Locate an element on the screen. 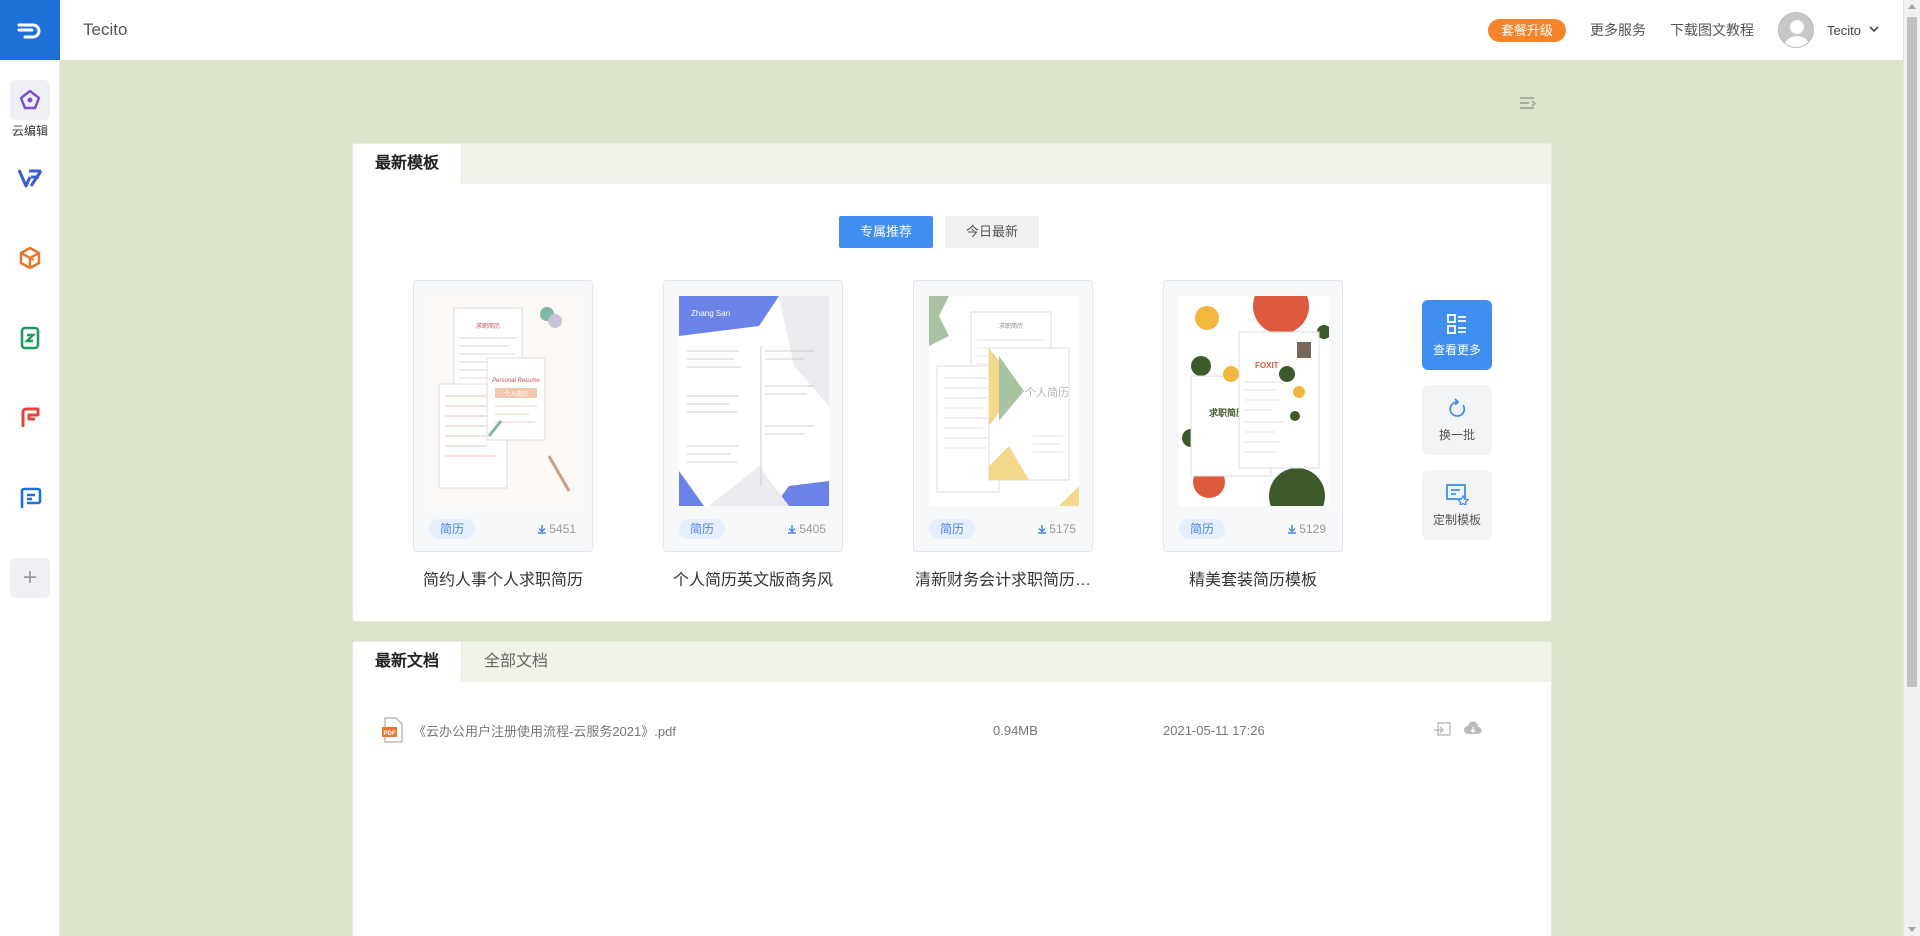  sidebar-item-form is located at coordinates (30, 418).